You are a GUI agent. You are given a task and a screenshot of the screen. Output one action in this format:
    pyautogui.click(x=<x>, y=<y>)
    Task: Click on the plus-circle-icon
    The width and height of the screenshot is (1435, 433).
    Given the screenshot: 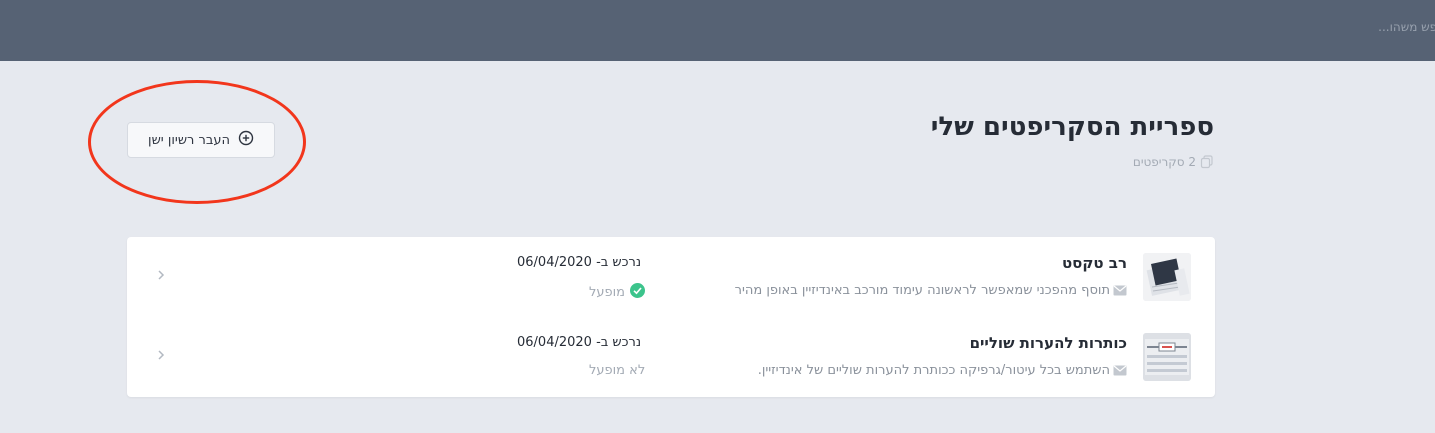 What is the action you would take?
    pyautogui.click(x=246, y=140)
    